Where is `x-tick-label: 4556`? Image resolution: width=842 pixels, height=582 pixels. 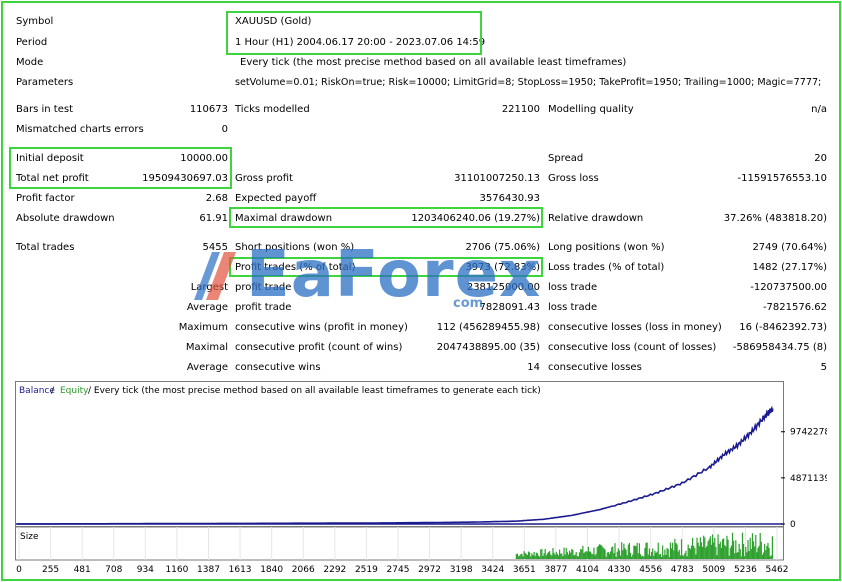 x-tick-label: 4556 is located at coordinates (650, 570).